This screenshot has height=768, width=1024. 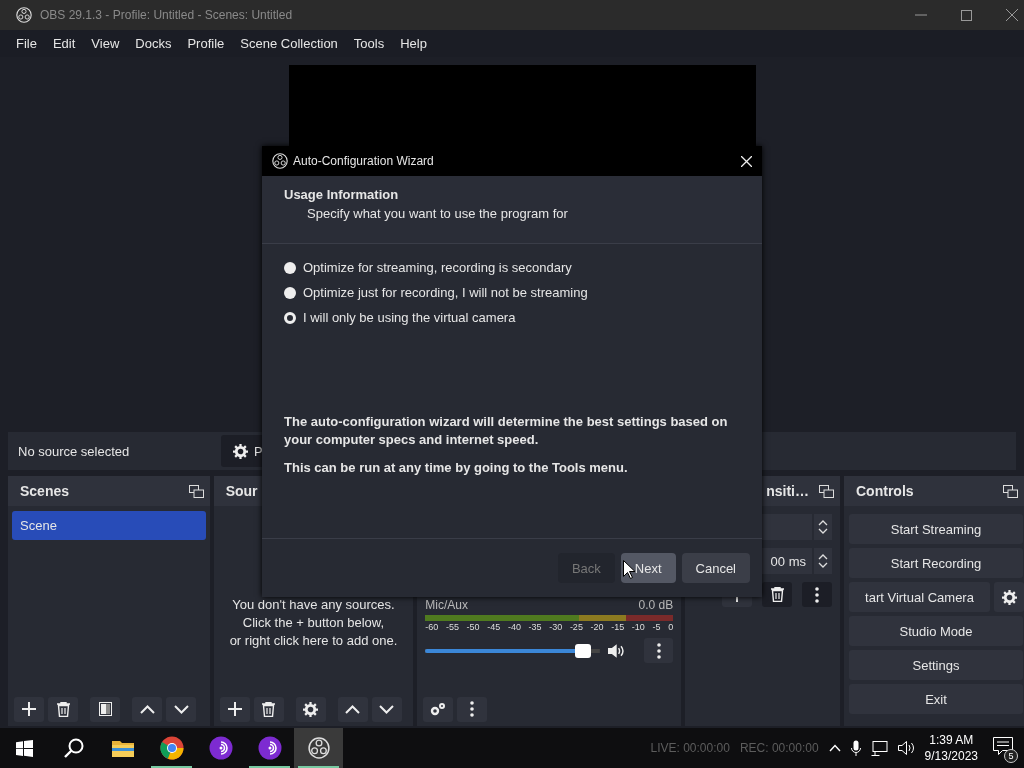 What do you see at coordinates (671, 627) in the screenshot?
I see `meter-tick: 0` at bounding box center [671, 627].